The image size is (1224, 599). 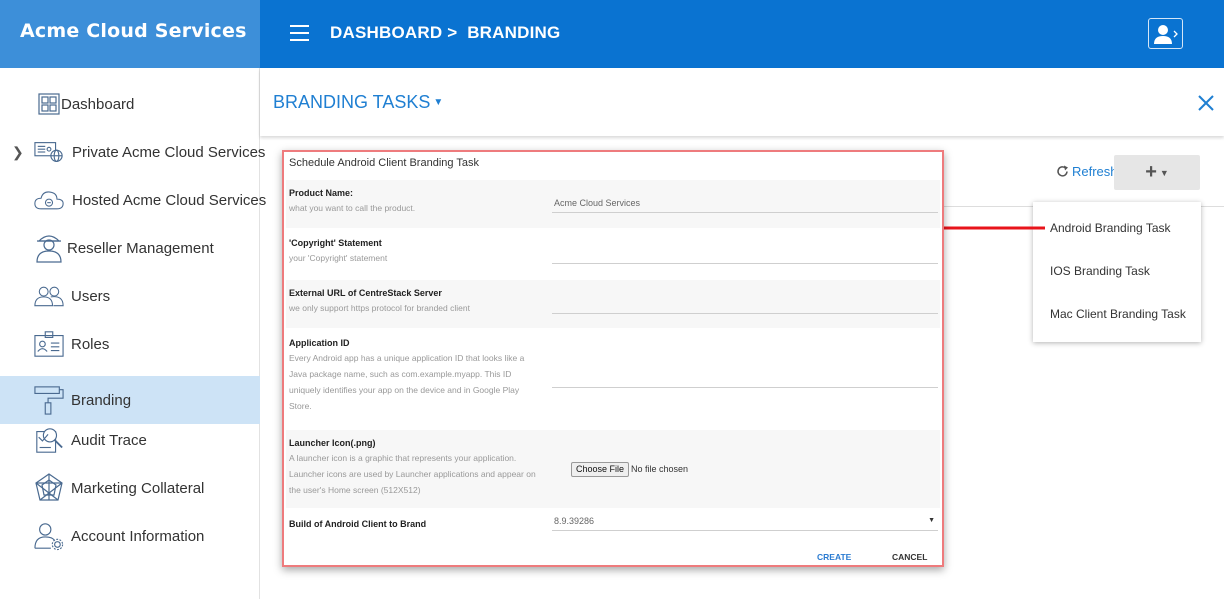 What do you see at coordinates (745, 378) in the screenshot?
I see `application-id-input` at bounding box center [745, 378].